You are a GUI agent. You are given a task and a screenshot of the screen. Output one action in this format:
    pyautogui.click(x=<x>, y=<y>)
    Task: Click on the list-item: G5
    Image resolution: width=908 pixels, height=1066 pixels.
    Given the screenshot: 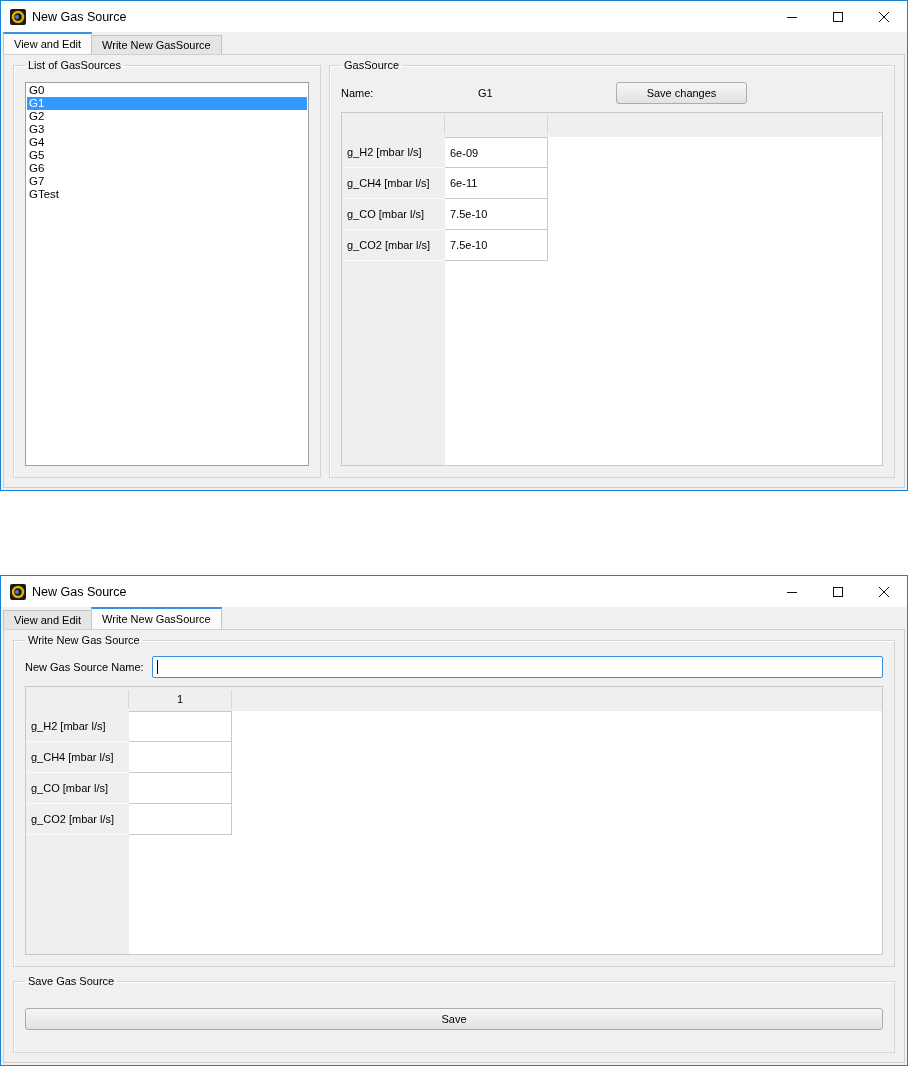 What is the action you would take?
    pyautogui.click(x=167, y=155)
    